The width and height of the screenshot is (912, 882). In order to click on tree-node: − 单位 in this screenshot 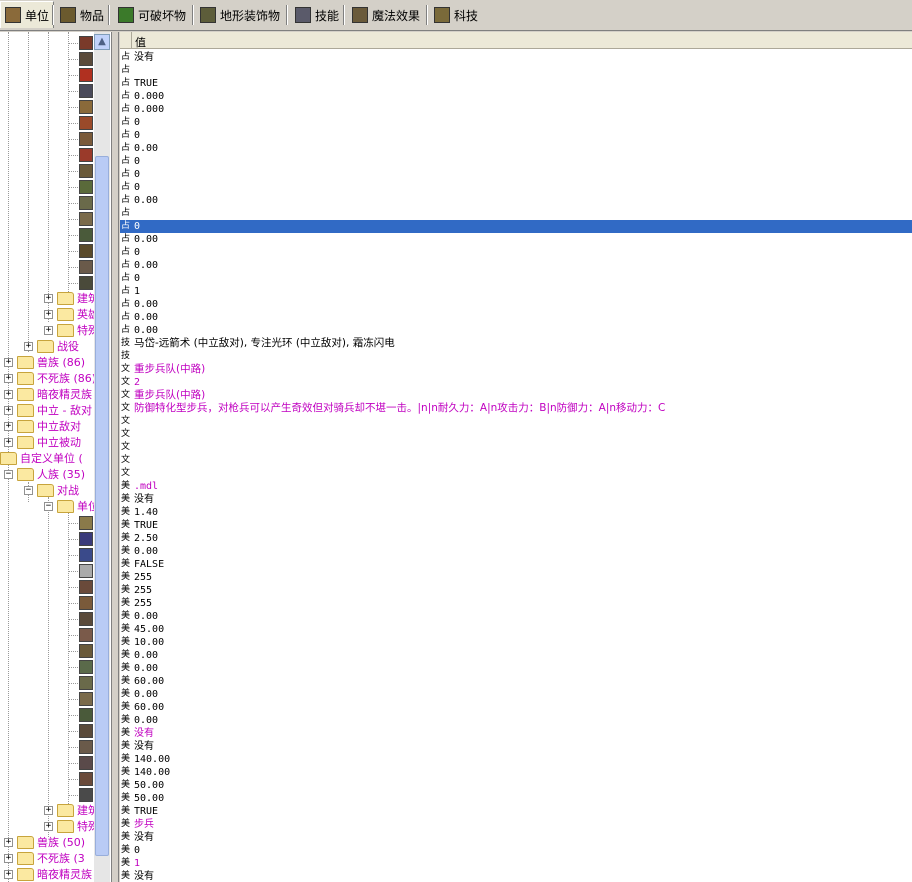, I will do `click(71, 506)`.